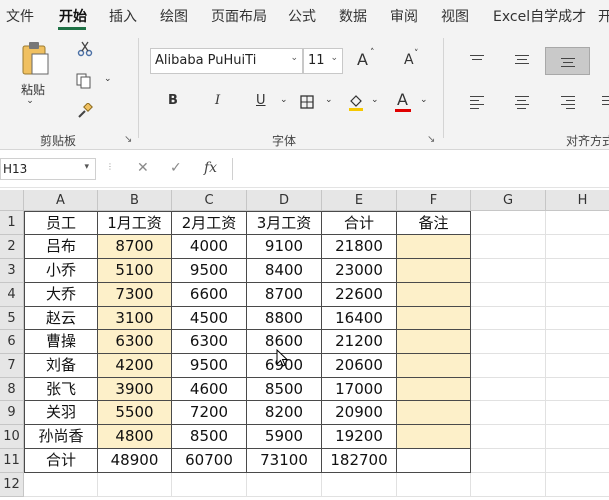 The image size is (609, 500). Describe the element at coordinates (359, 318) in the screenshot. I see `cell-e5: 16400` at that location.